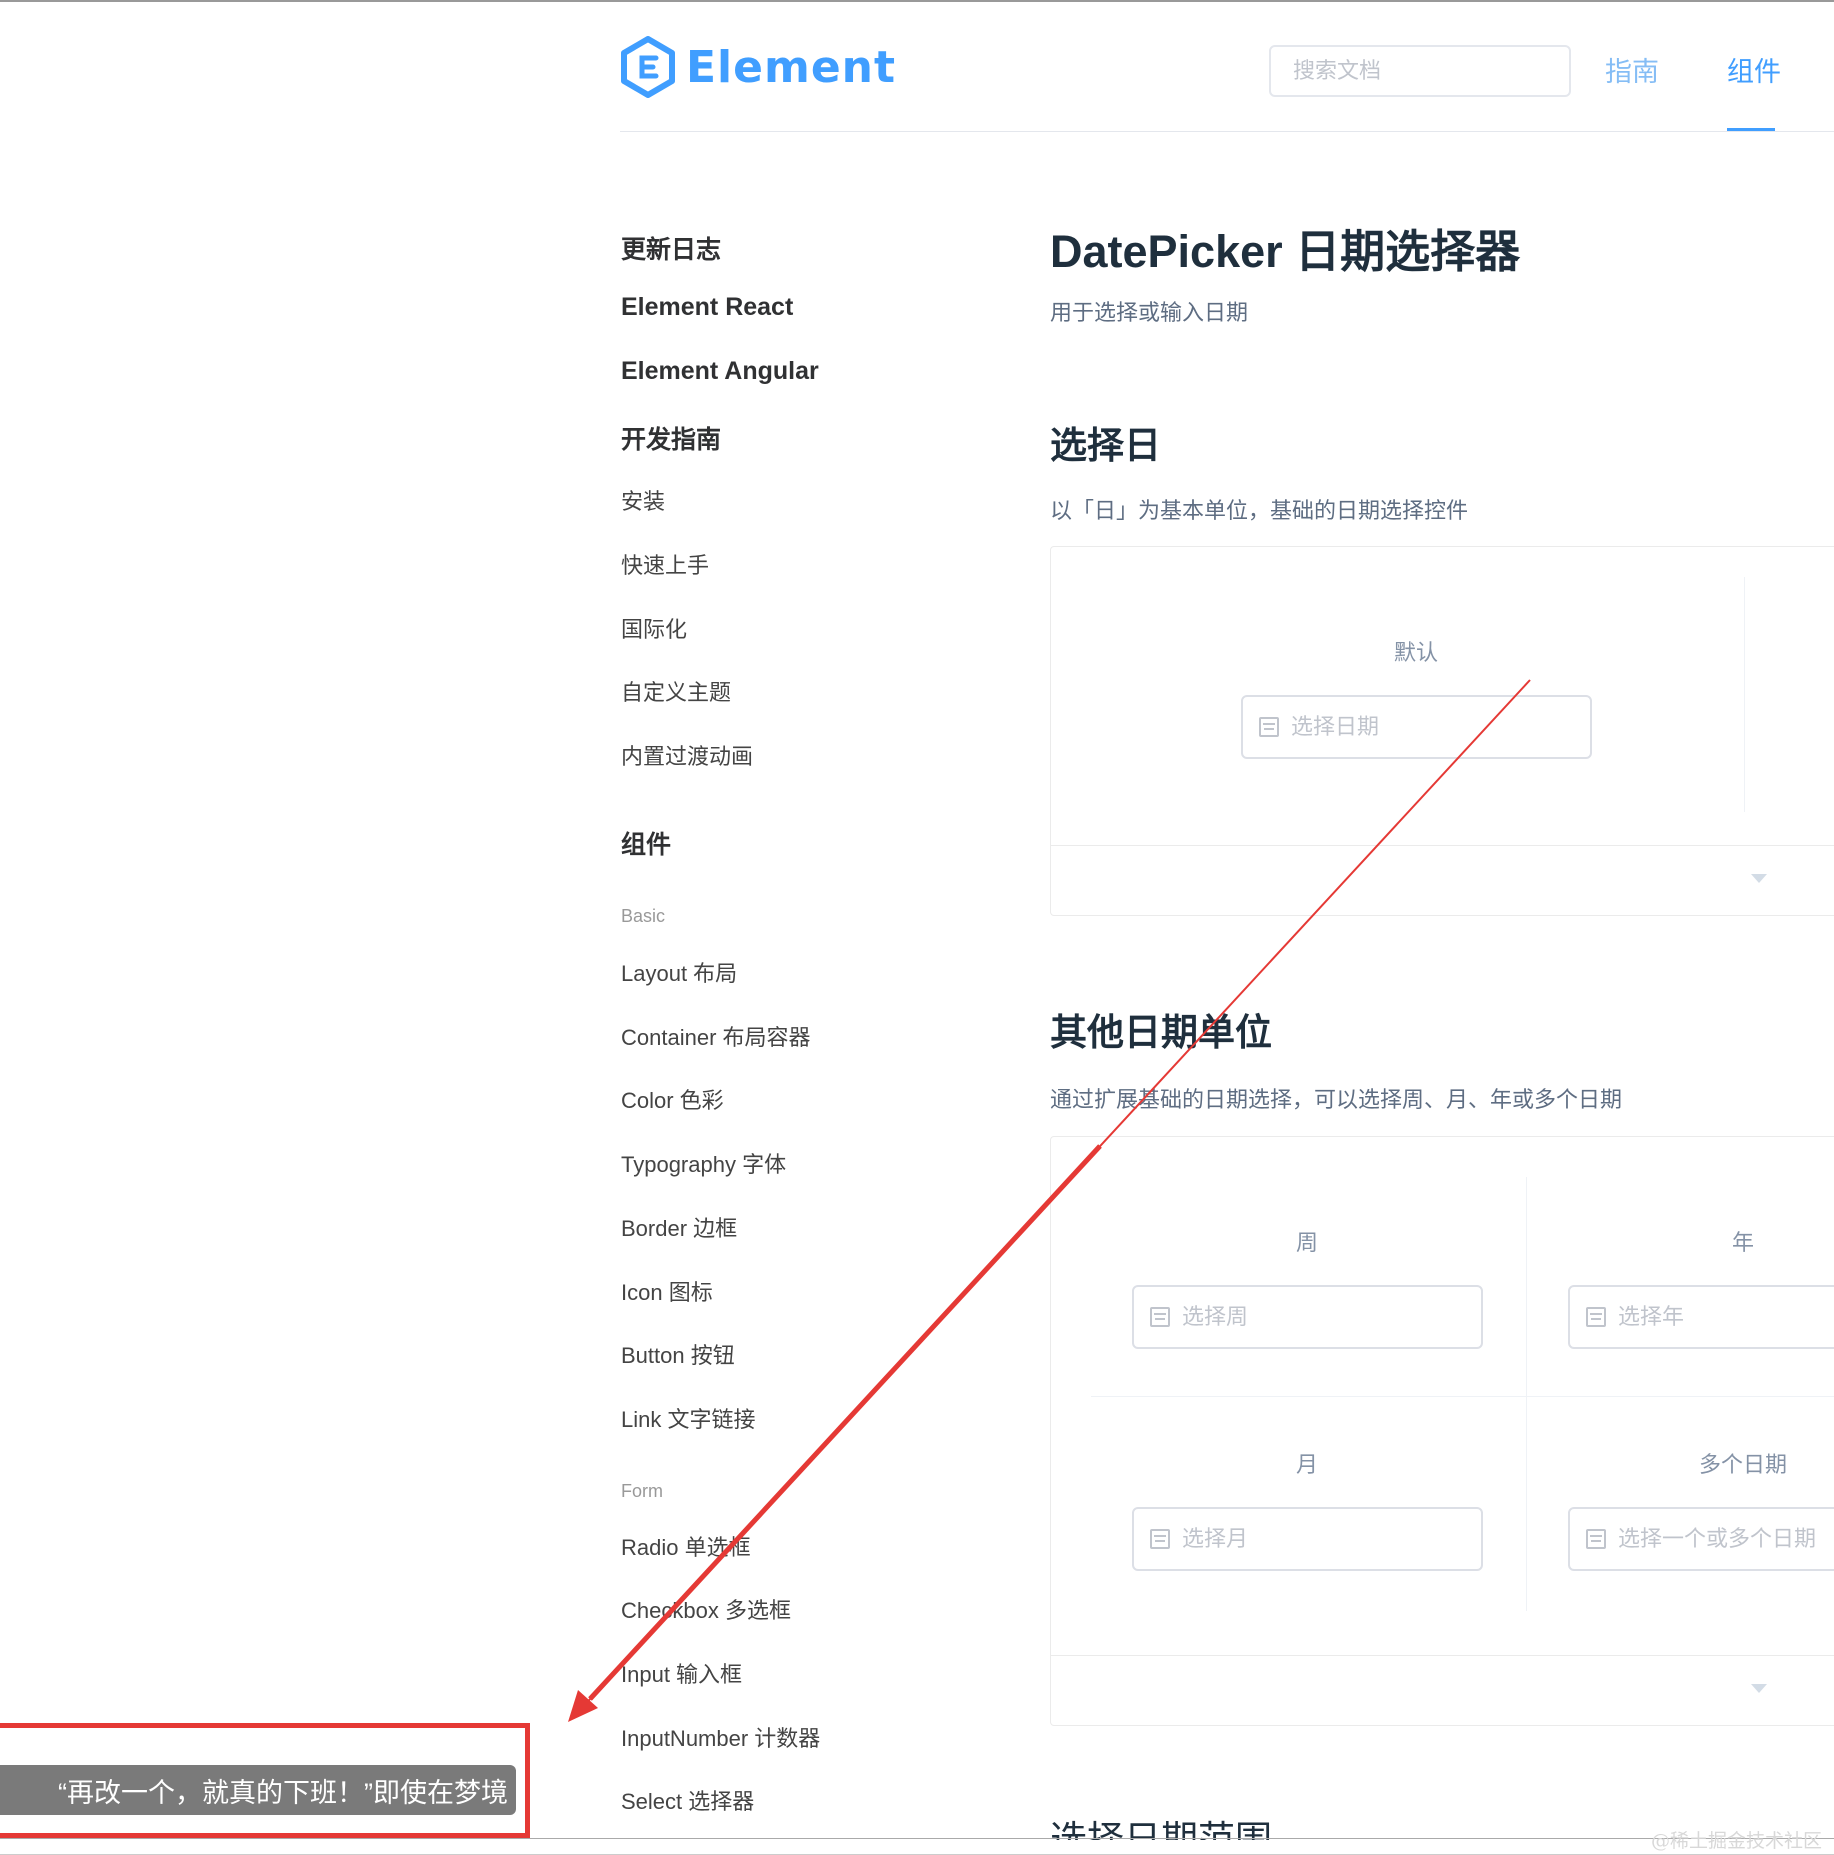 The height and width of the screenshot is (1855, 1834). What do you see at coordinates (1331, 1317) in the screenshot?
I see `week-input` at bounding box center [1331, 1317].